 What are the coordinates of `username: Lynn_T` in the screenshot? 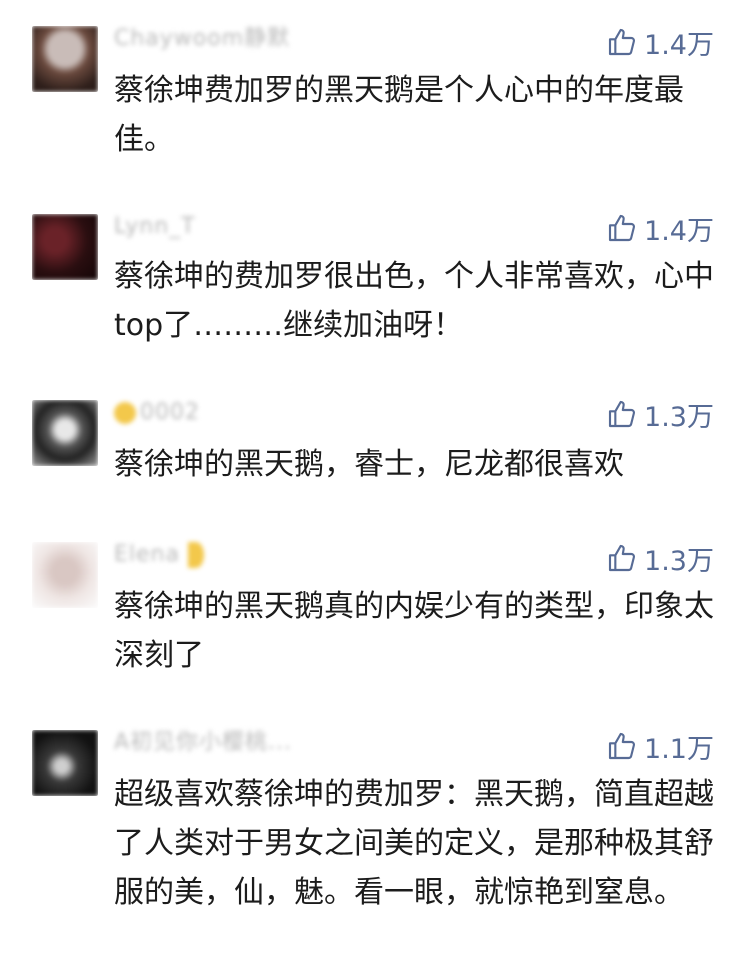 It's located at (155, 227).